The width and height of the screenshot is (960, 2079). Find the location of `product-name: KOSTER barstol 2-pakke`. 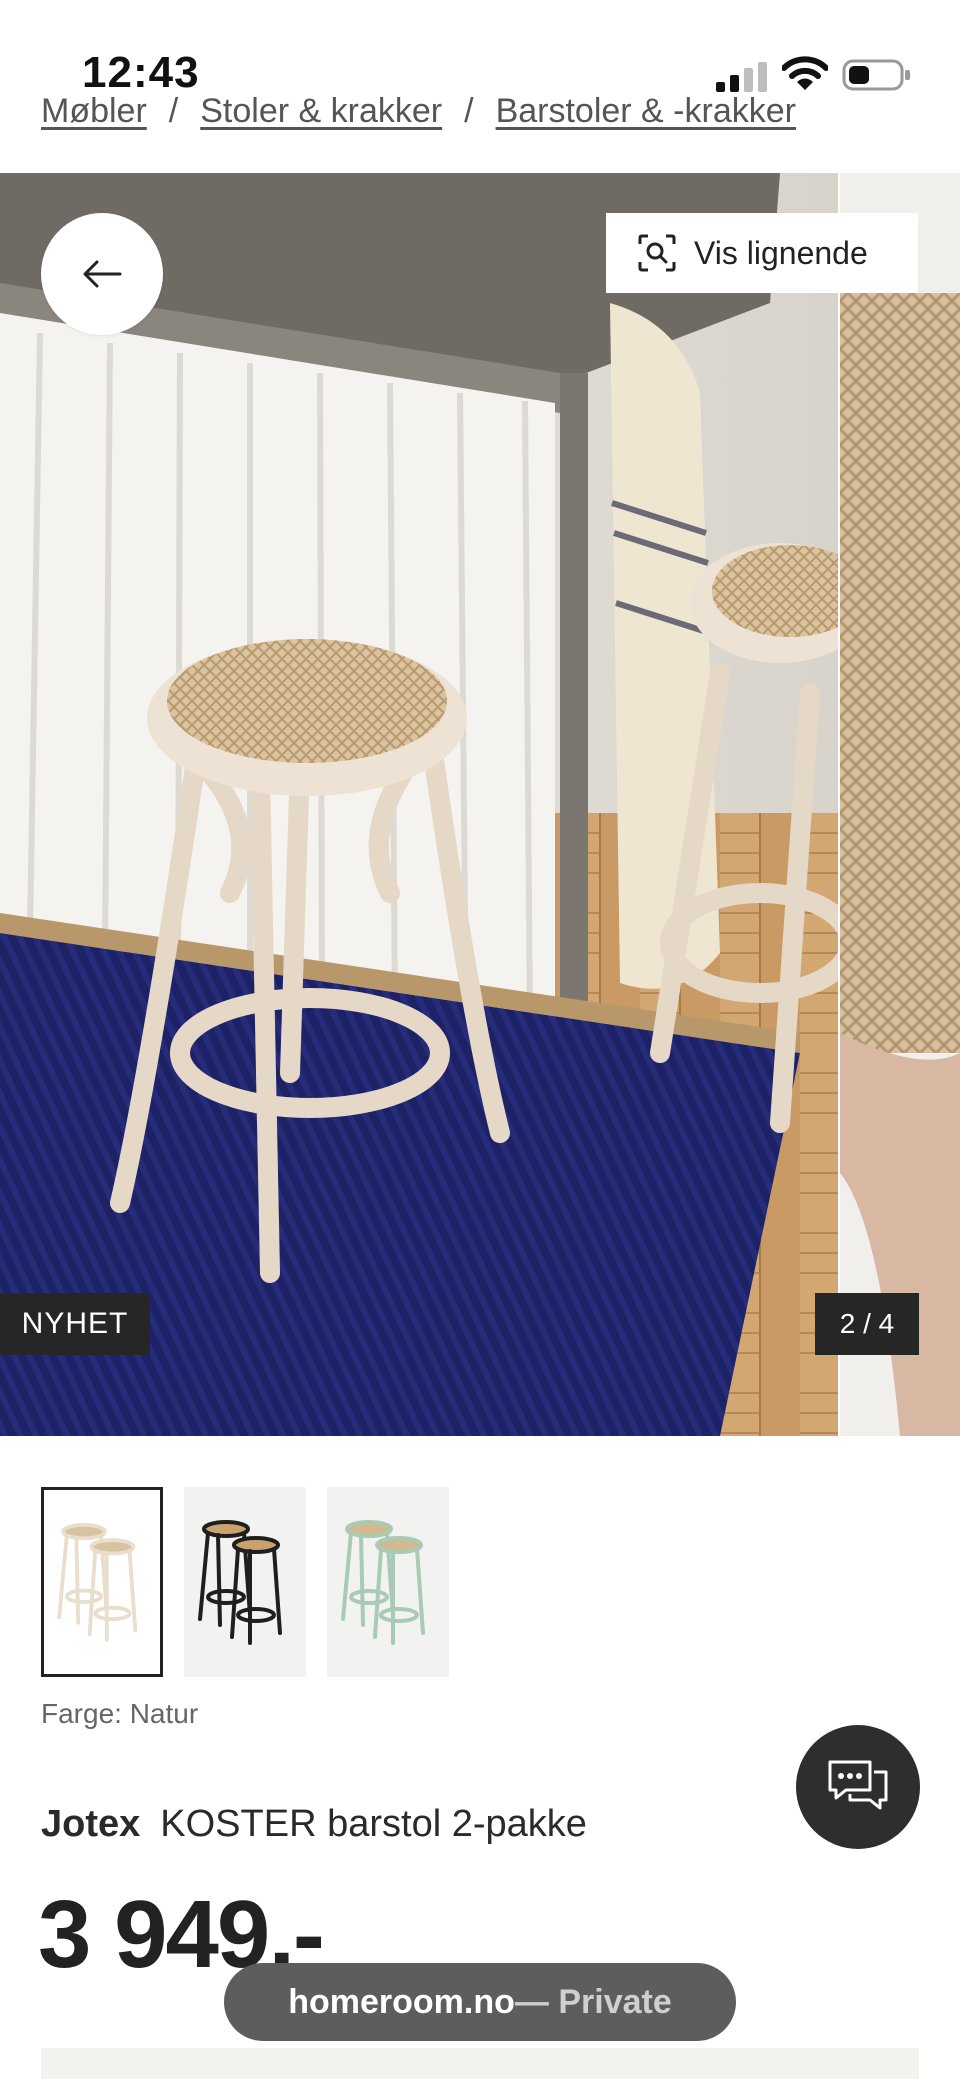

product-name: KOSTER barstol 2-pakke is located at coordinates (373, 1824).